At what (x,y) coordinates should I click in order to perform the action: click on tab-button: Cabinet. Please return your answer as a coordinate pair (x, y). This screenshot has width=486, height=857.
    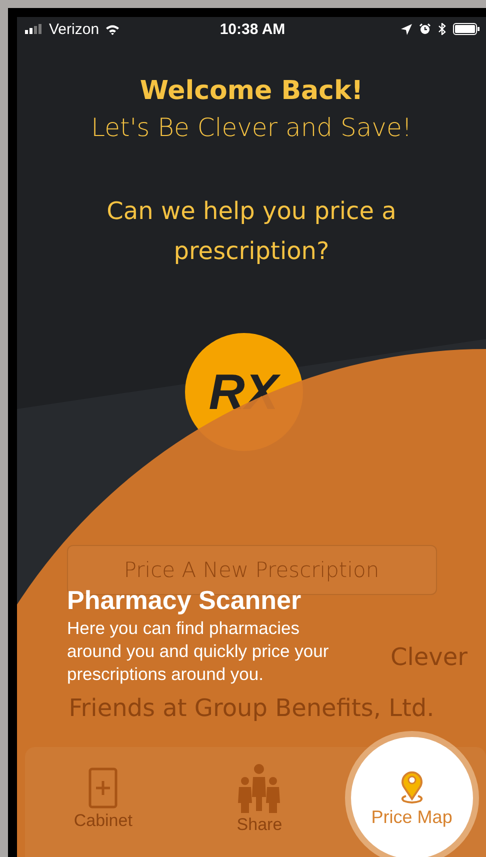
    Looking at the image, I should click on (103, 799).